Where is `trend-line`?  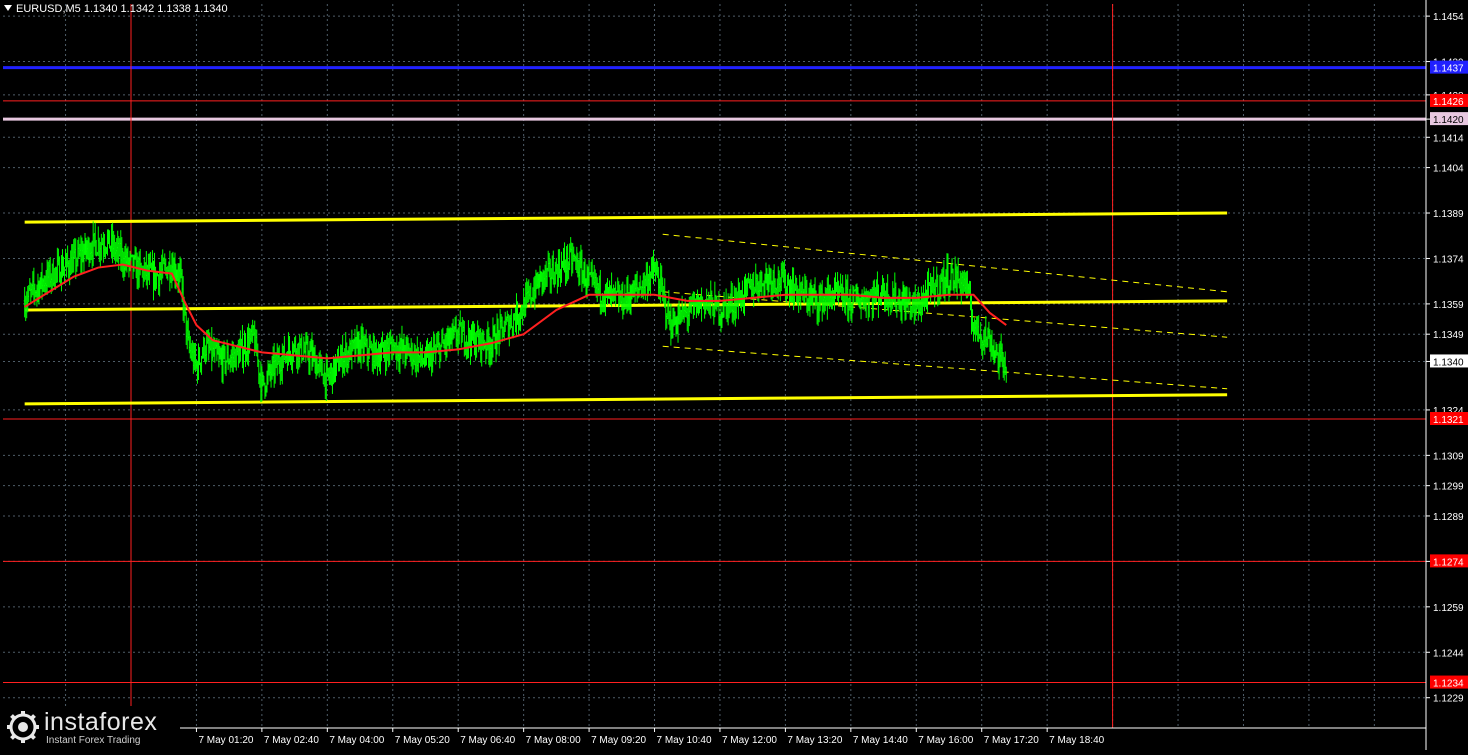 trend-line is located at coordinates (945, 367).